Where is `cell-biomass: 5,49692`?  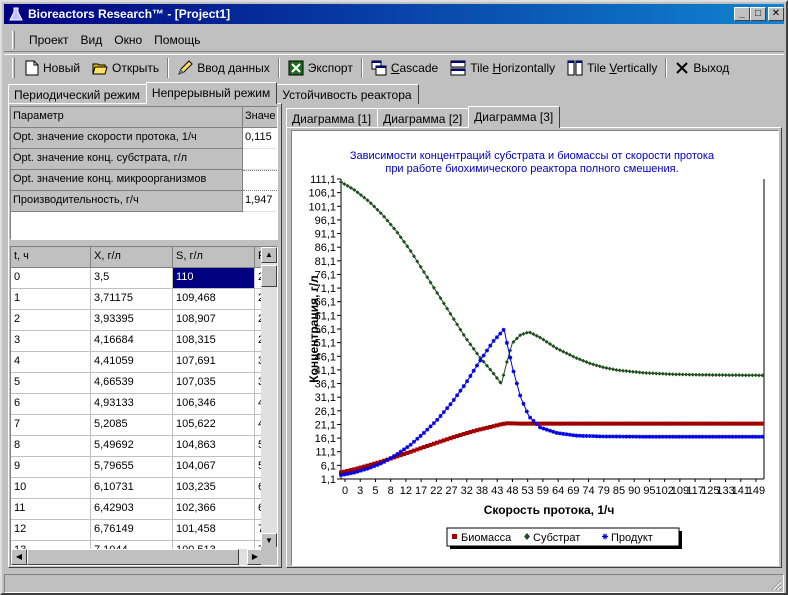 cell-biomass: 5,49692 is located at coordinates (132, 446).